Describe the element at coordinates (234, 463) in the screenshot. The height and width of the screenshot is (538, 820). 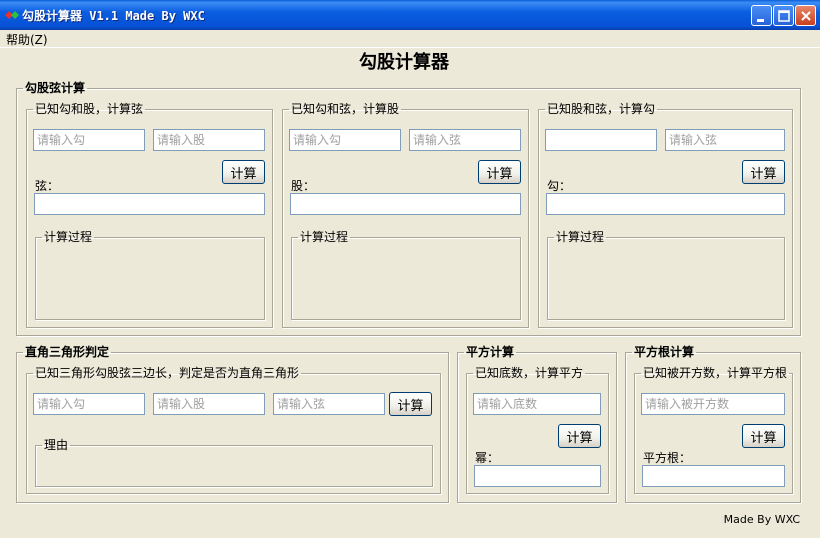
I see `rt-reason-box: 理由` at that location.